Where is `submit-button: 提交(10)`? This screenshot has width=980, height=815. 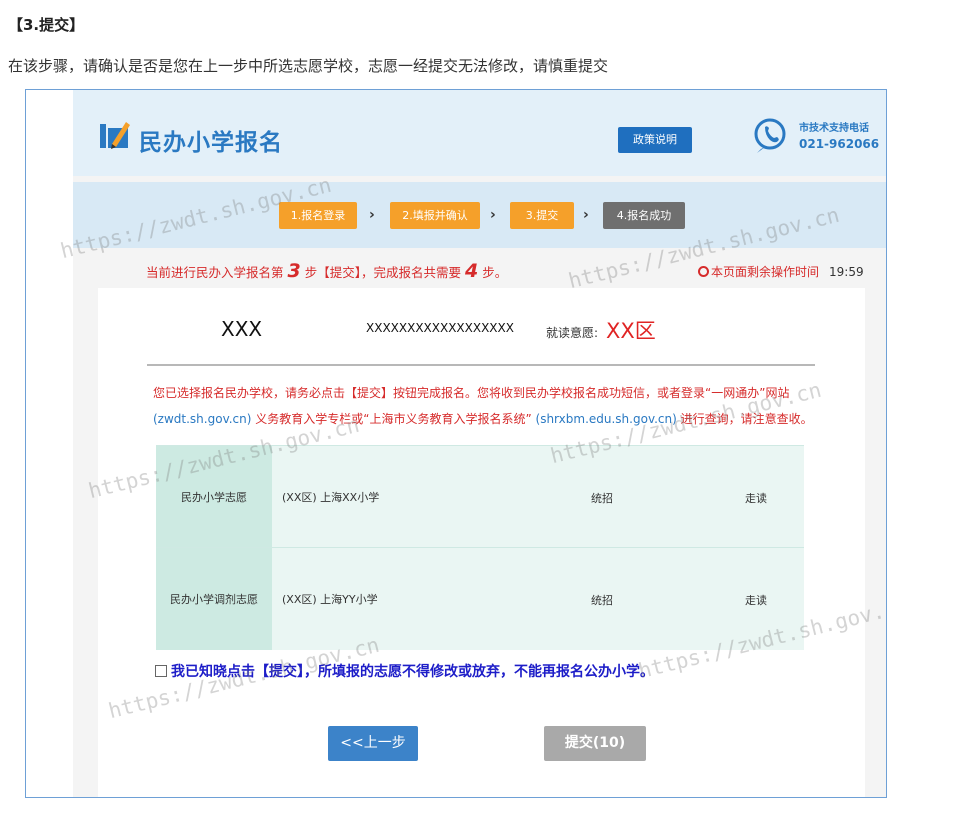
submit-button: 提交(10) is located at coordinates (595, 743).